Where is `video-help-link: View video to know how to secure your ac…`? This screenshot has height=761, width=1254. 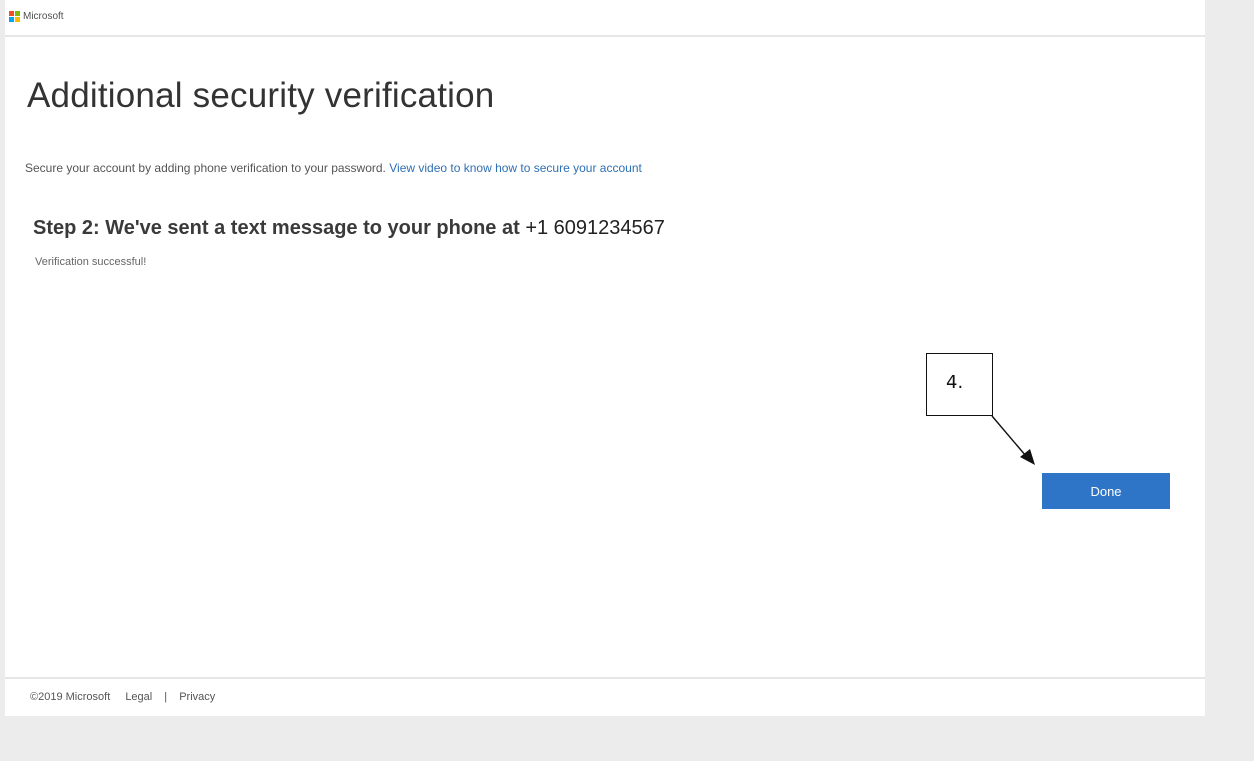
video-help-link: View video to know how to secure your ac… is located at coordinates (515, 168).